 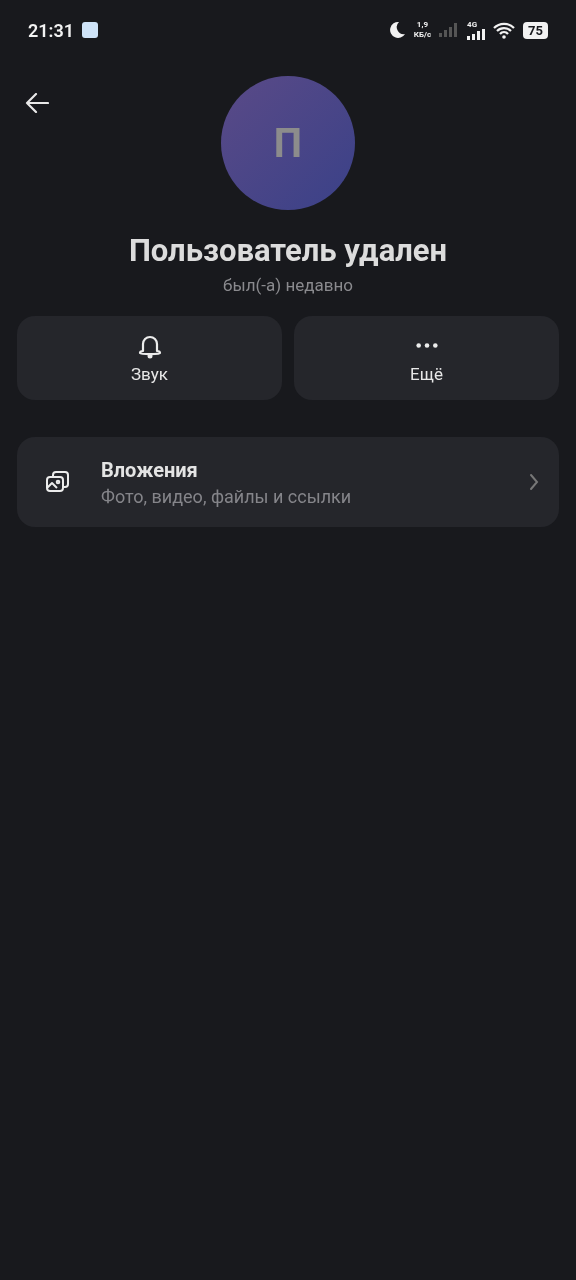 I want to click on status-time: 21:31, so click(x=51, y=30).